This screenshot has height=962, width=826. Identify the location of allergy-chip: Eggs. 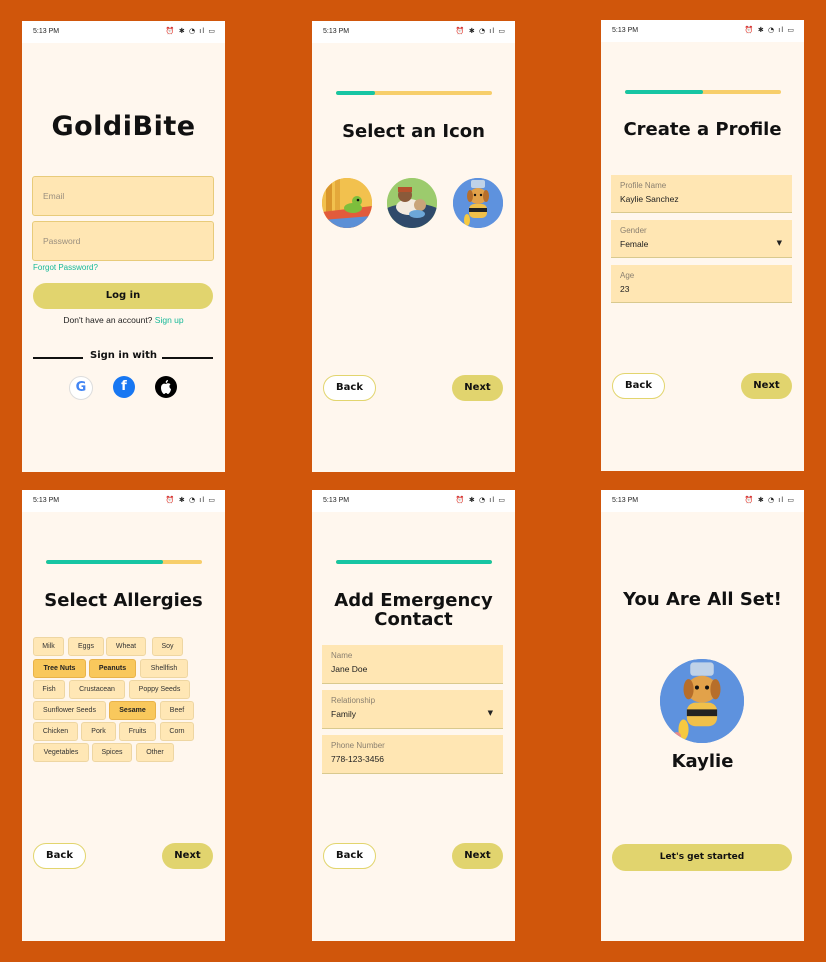
(86, 646).